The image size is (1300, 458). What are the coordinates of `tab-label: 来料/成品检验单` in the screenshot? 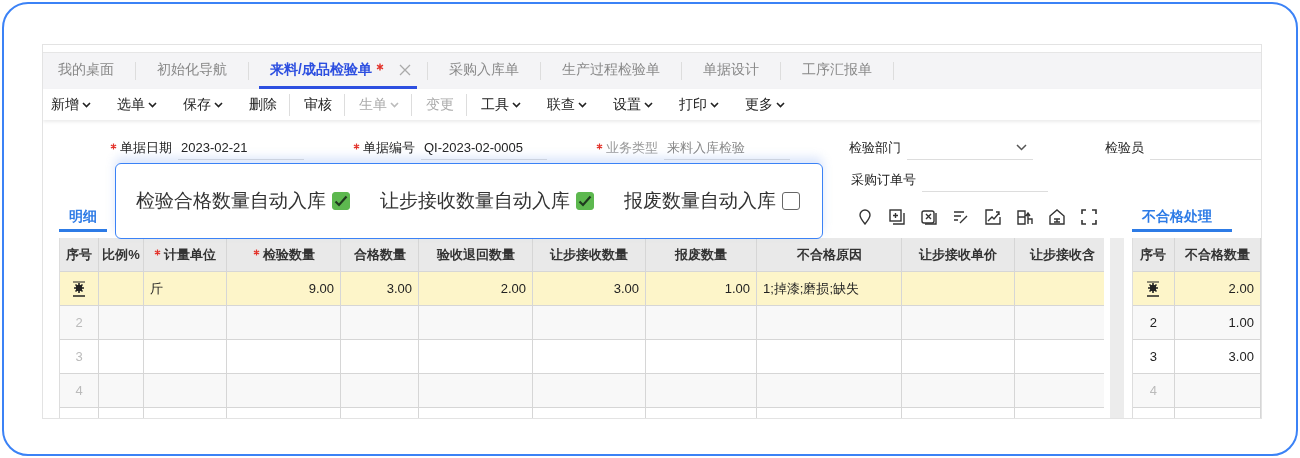 It's located at (321, 69).